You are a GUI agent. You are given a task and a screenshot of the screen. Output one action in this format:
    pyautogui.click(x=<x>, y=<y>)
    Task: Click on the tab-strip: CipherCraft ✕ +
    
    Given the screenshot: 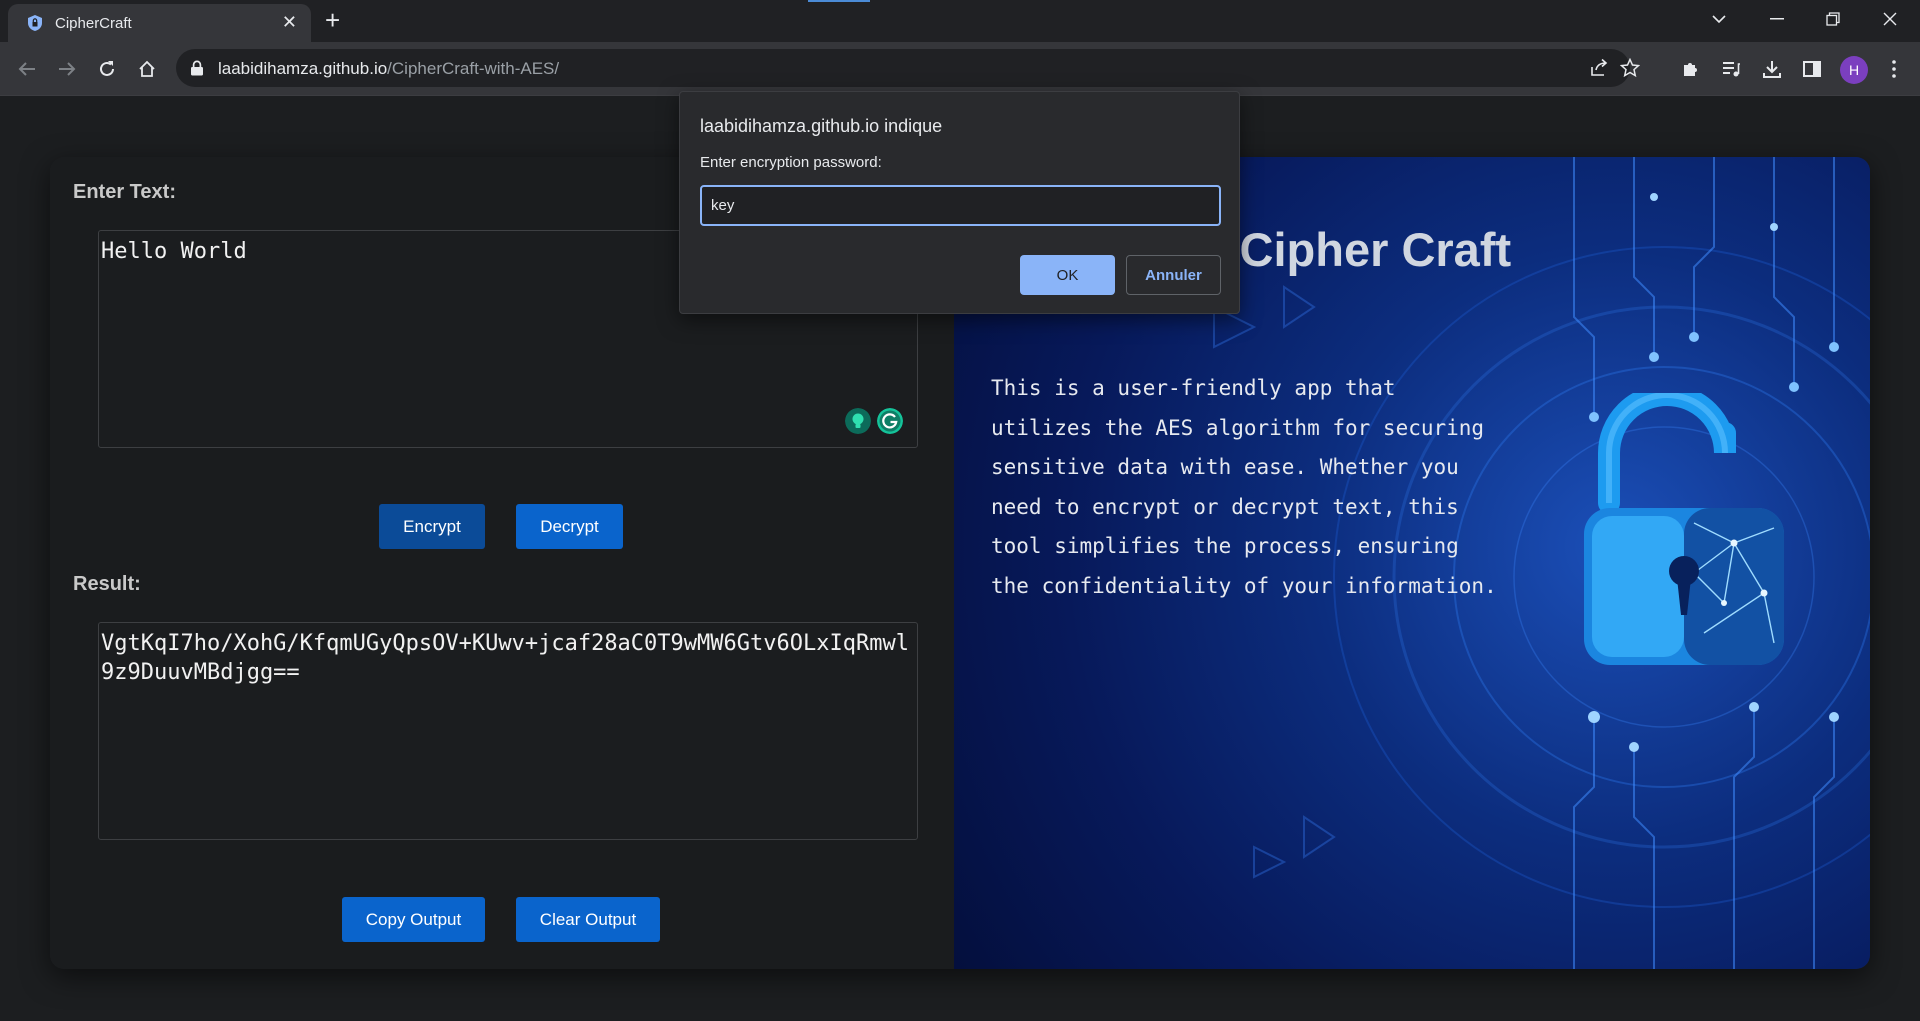 What is the action you would take?
    pyautogui.click(x=960, y=21)
    